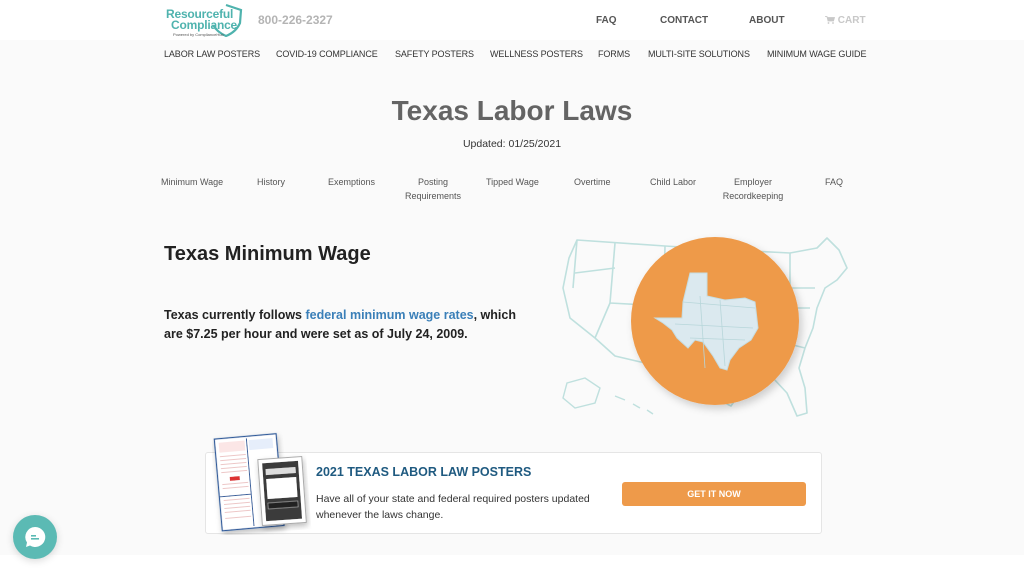 This screenshot has height=570, width=1024. Describe the element at coordinates (592, 182) in the screenshot. I see `tab-overtime: Overtime` at that location.